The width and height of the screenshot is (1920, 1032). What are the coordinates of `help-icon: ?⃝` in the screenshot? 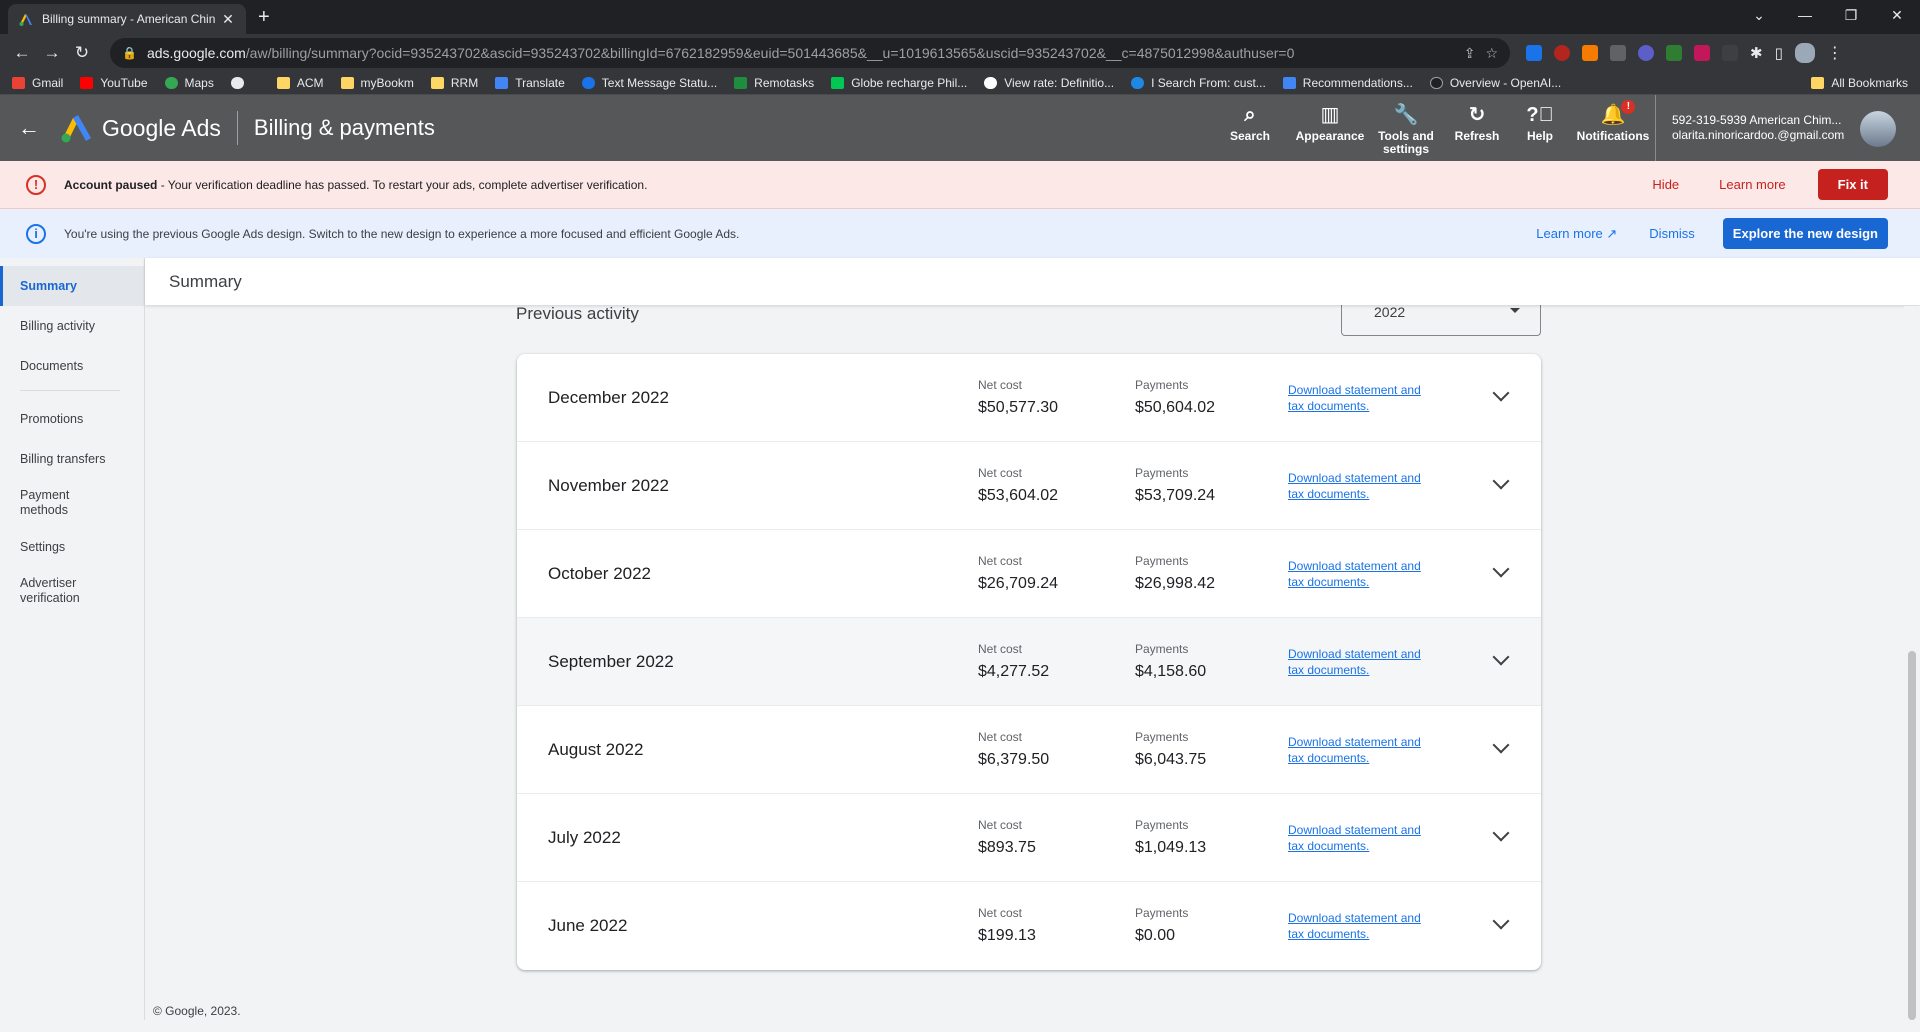 It's located at (1540, 115).